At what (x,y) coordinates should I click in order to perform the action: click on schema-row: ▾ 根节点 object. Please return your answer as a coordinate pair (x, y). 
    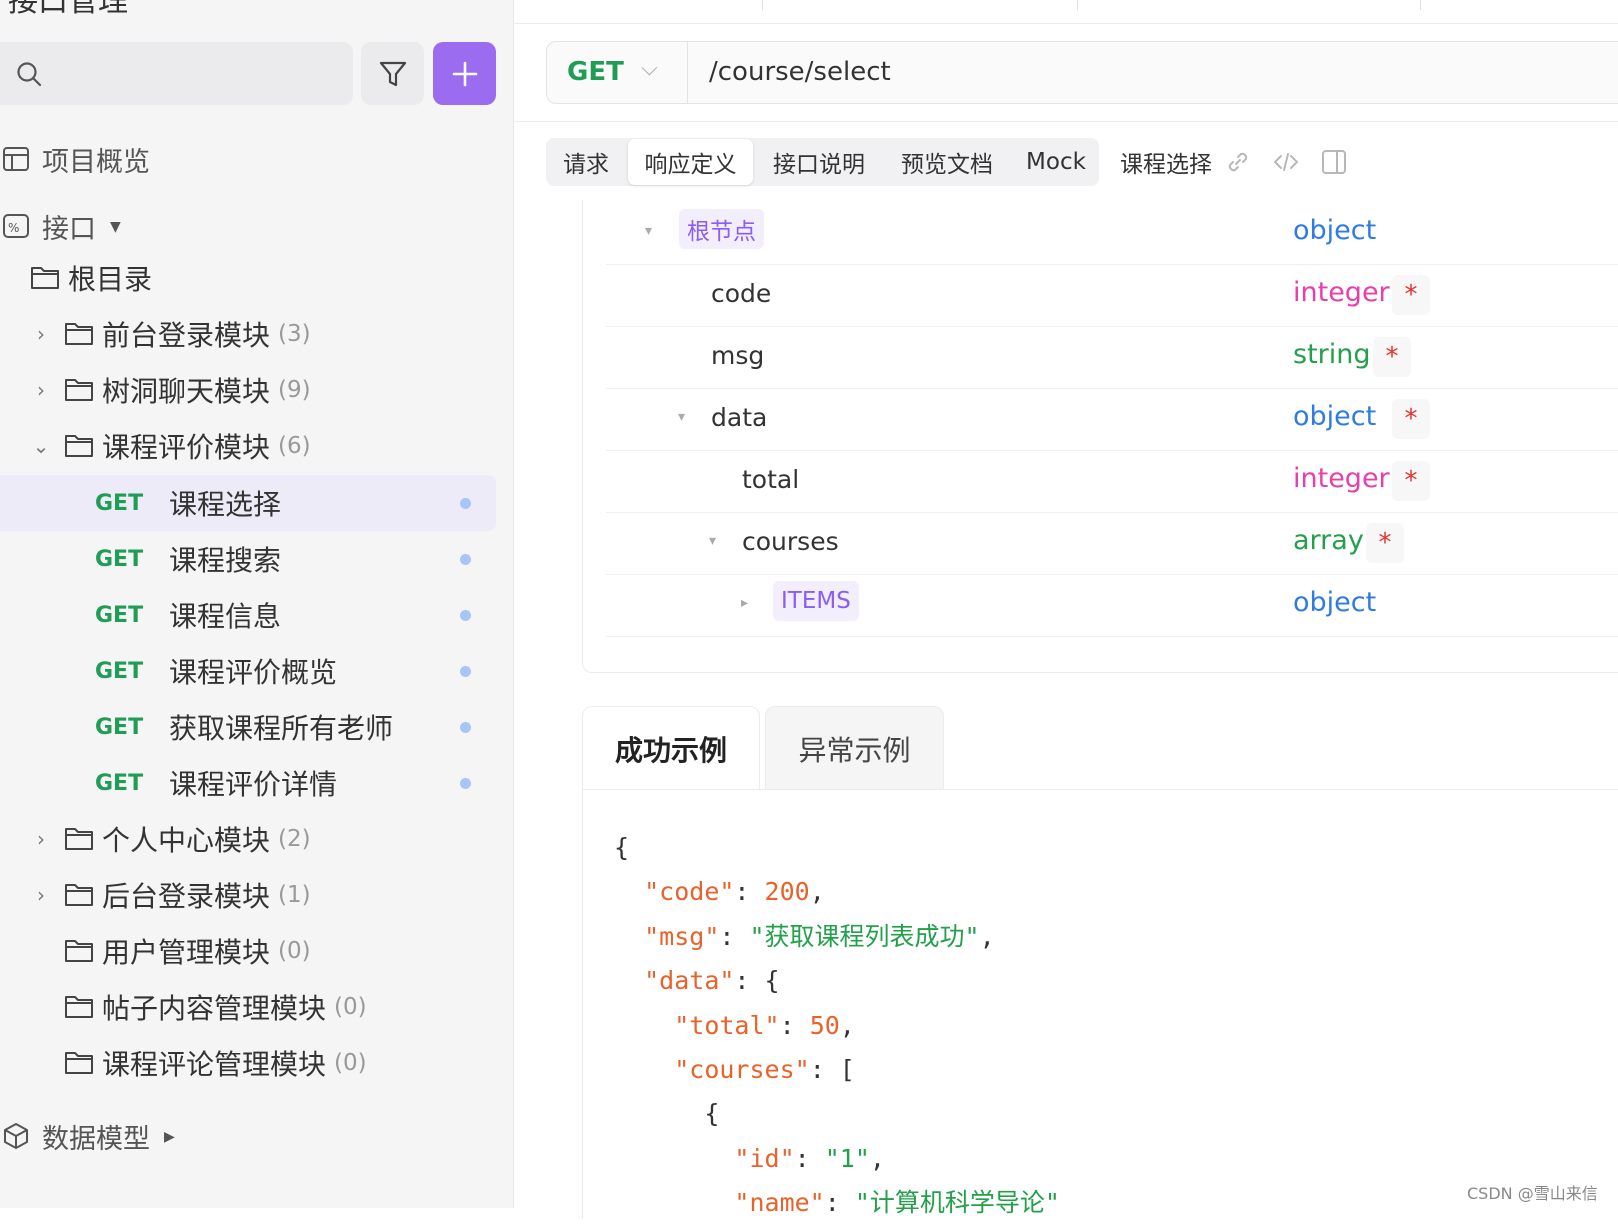
    Looking at the image, I should click on (1112, 233).